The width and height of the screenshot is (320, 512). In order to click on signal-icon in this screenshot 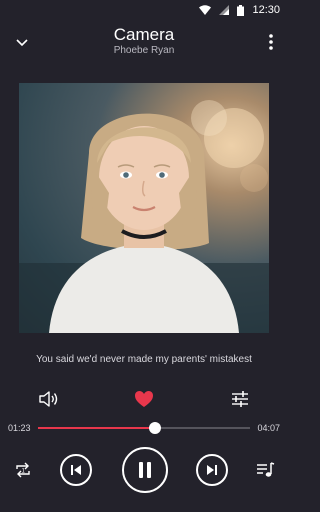, I will do `click(224, 10)`.